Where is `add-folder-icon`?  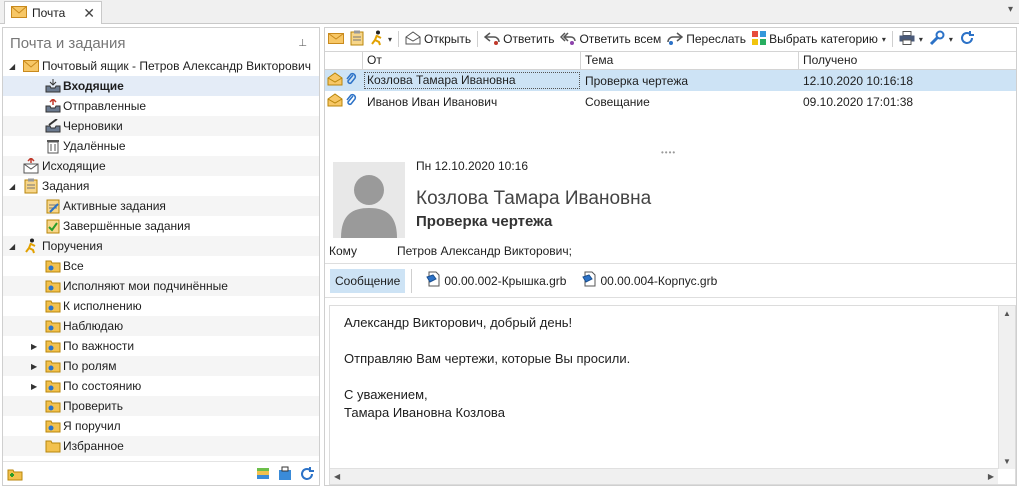
add-folder-icon is located at coordinates (15, 474).